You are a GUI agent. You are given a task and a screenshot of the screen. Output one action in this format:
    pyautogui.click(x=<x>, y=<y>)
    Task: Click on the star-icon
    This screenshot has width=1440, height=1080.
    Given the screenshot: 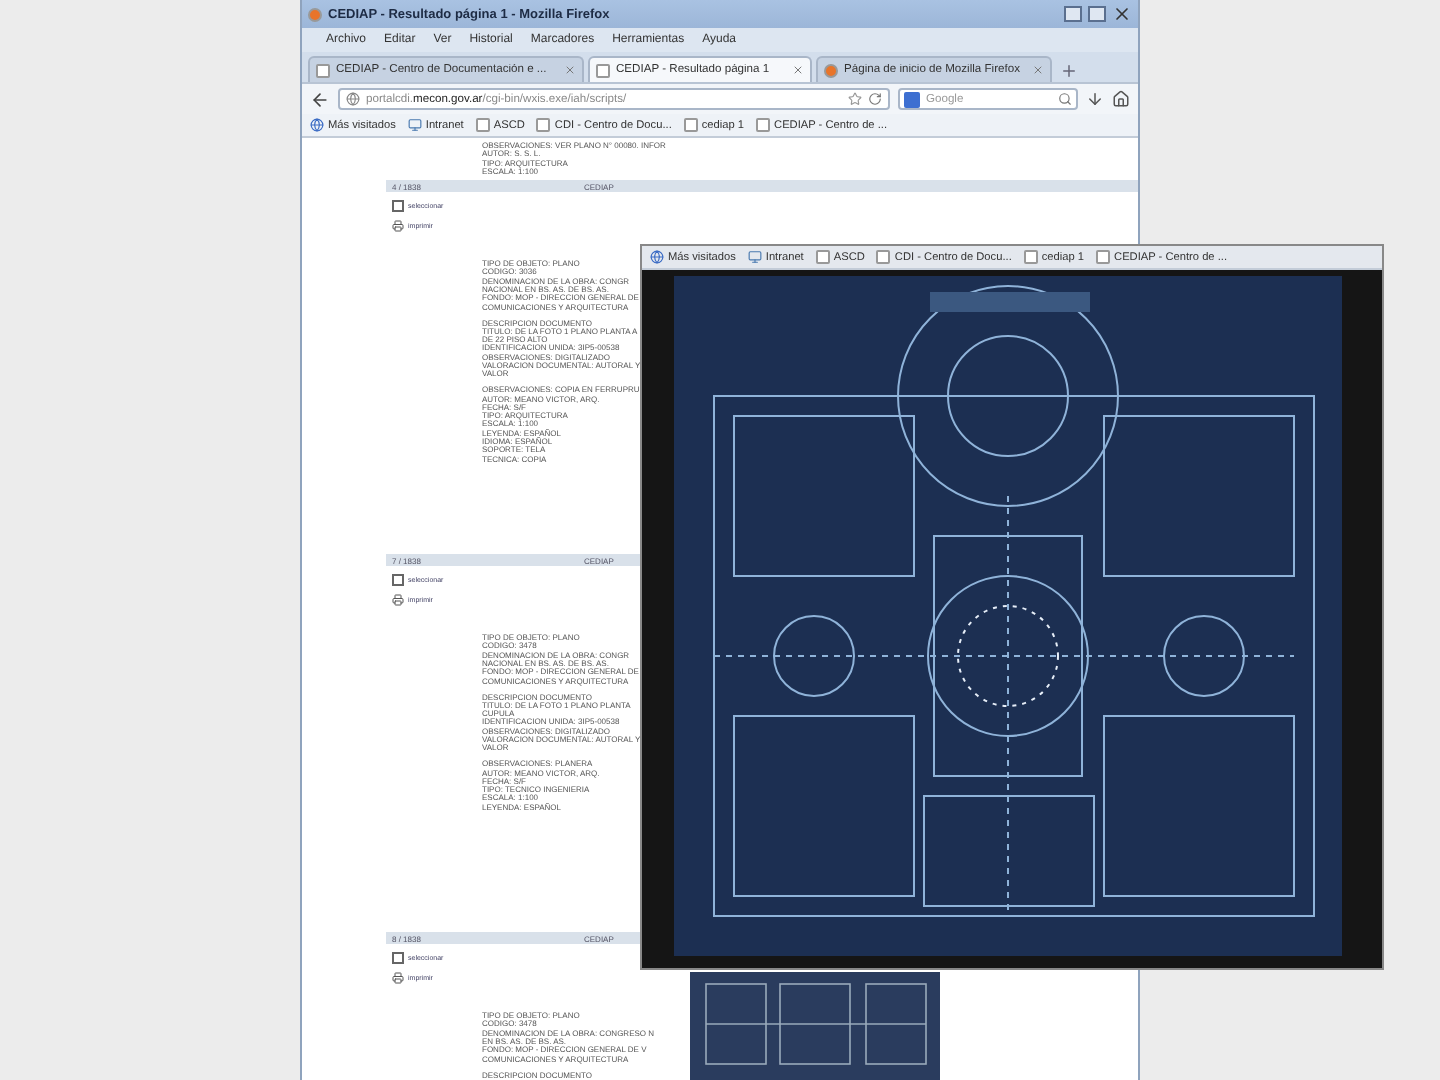 What is the action you would take?
    pyautogui.click(x=855, y=99)
    